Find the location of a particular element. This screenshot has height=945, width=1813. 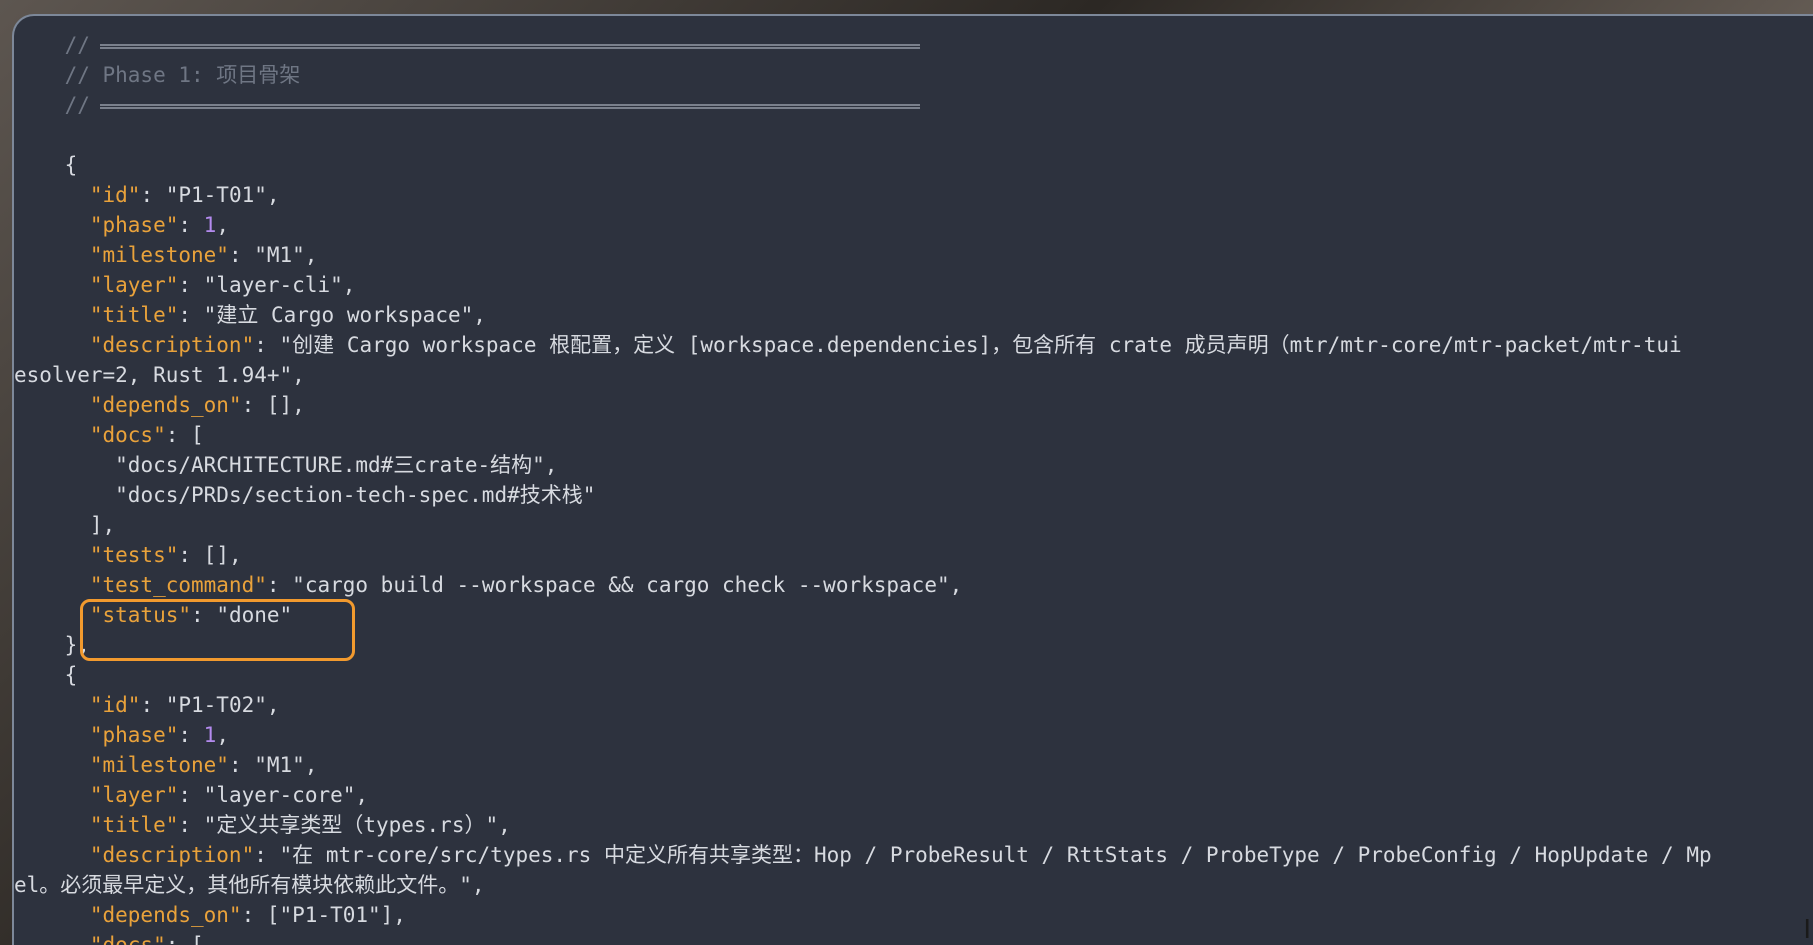

code-line: "id": "P1-T02", is located at coordinates (184, 705).